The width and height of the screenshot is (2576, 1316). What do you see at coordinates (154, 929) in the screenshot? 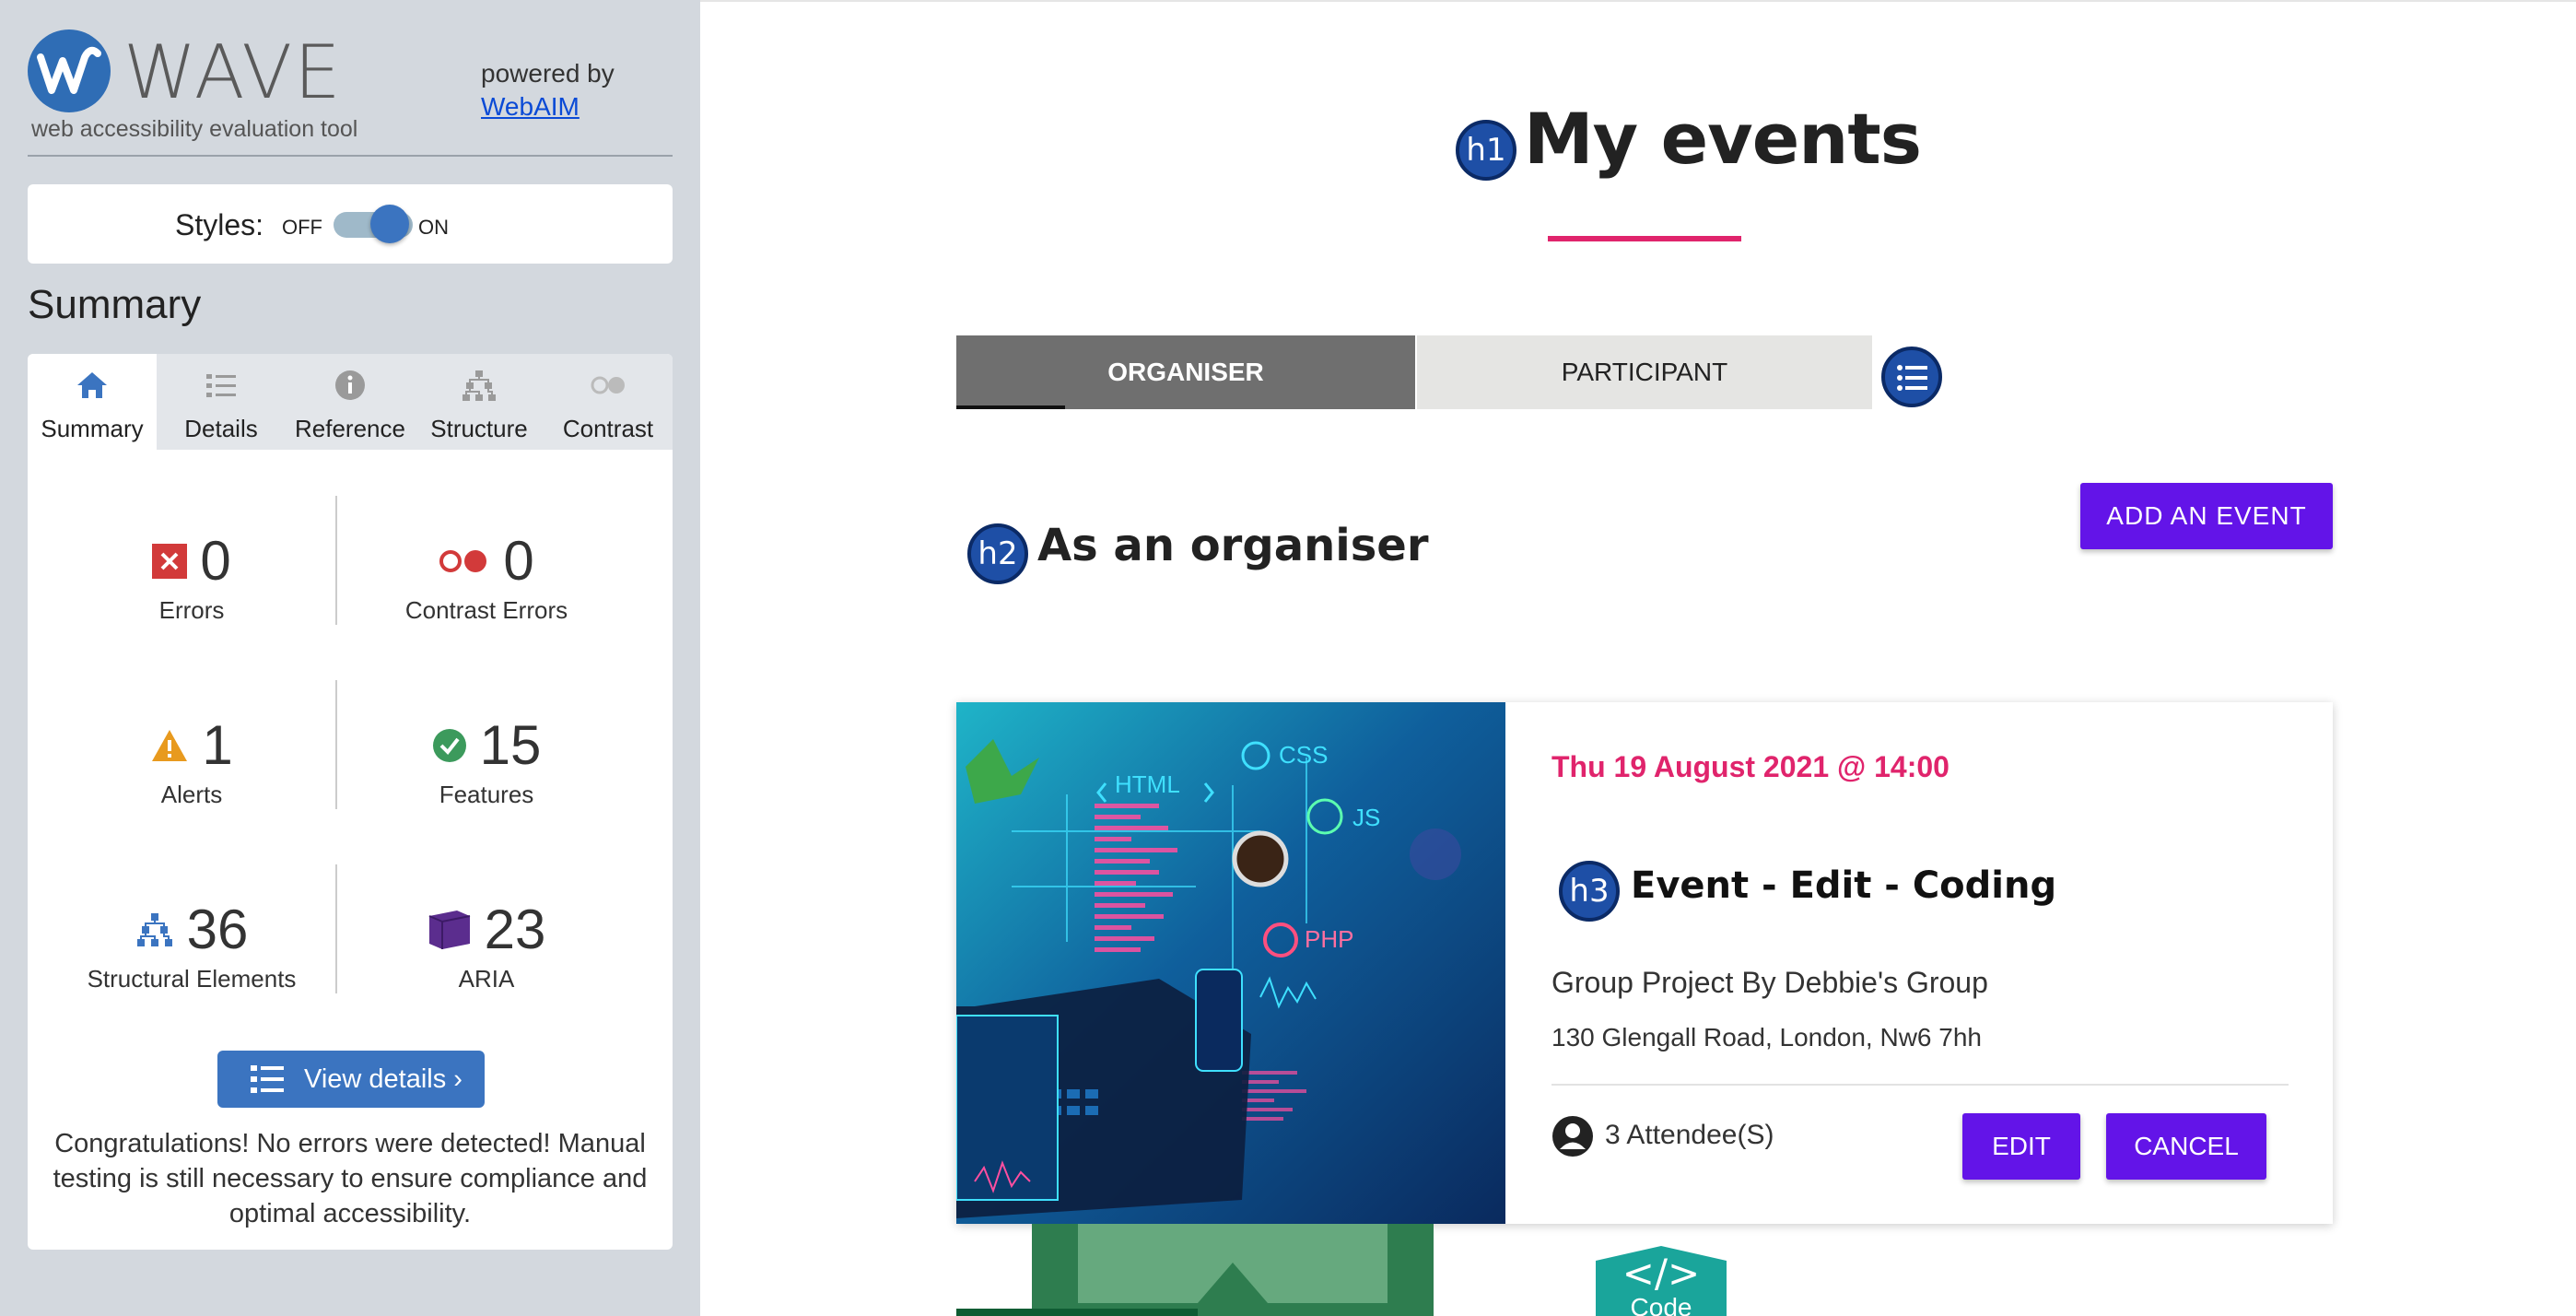
I see `structure-icon` at bounding box center [154, 929].